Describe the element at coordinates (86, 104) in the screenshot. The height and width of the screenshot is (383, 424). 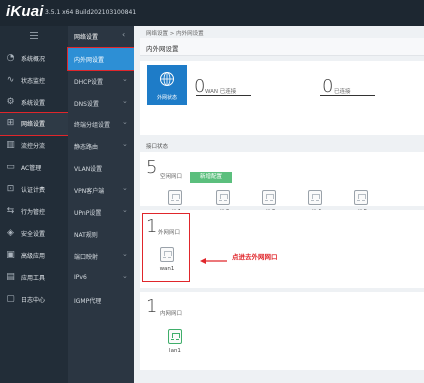
I see `subnav-item-label: DNS设置` at that location.